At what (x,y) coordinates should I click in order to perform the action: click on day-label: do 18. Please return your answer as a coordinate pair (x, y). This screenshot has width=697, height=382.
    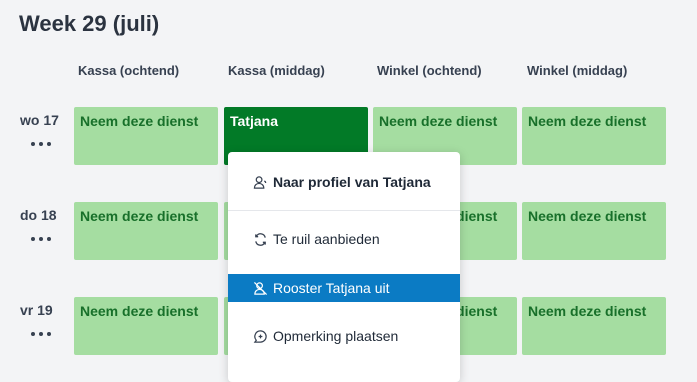
    Looking at the image, I should click on (38, 215).